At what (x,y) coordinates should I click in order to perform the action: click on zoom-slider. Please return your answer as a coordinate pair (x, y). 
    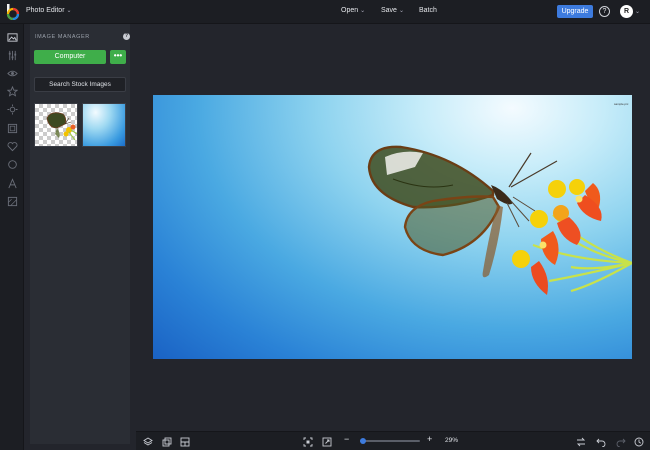
    Looking at the image, I should click on (389, 441).